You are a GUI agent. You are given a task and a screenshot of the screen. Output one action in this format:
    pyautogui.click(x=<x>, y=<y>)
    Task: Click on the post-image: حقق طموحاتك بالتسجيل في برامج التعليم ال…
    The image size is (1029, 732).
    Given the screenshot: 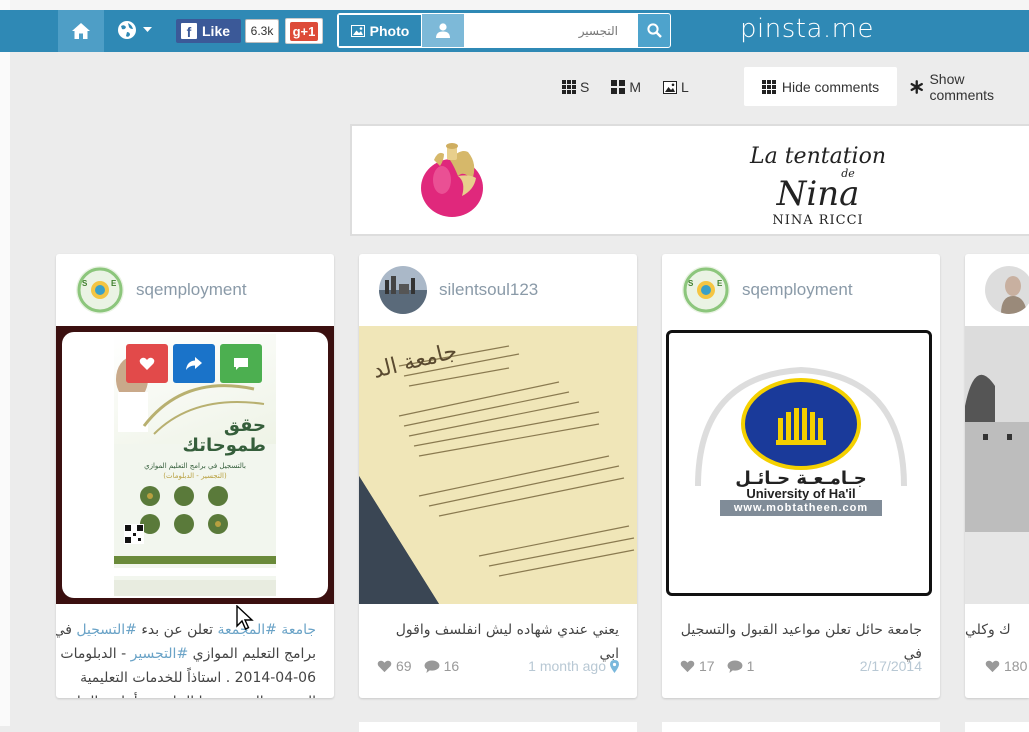 What is the action you would take?
    pyautogui.click(x=195, y=465)
    